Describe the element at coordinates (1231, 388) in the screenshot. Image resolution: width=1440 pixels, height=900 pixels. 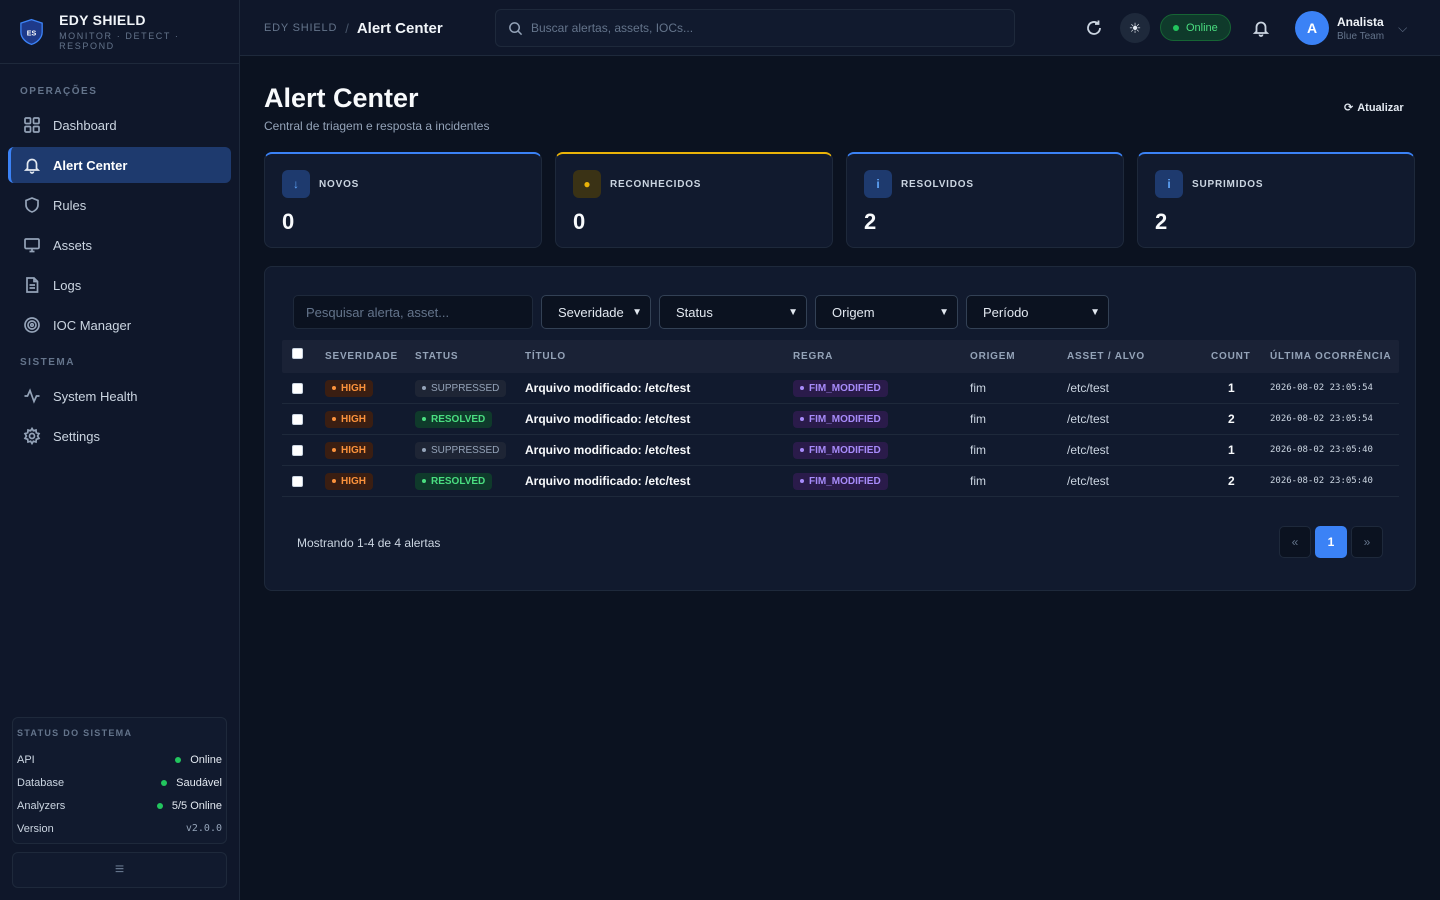
I see `alert-count: 1` at that location.